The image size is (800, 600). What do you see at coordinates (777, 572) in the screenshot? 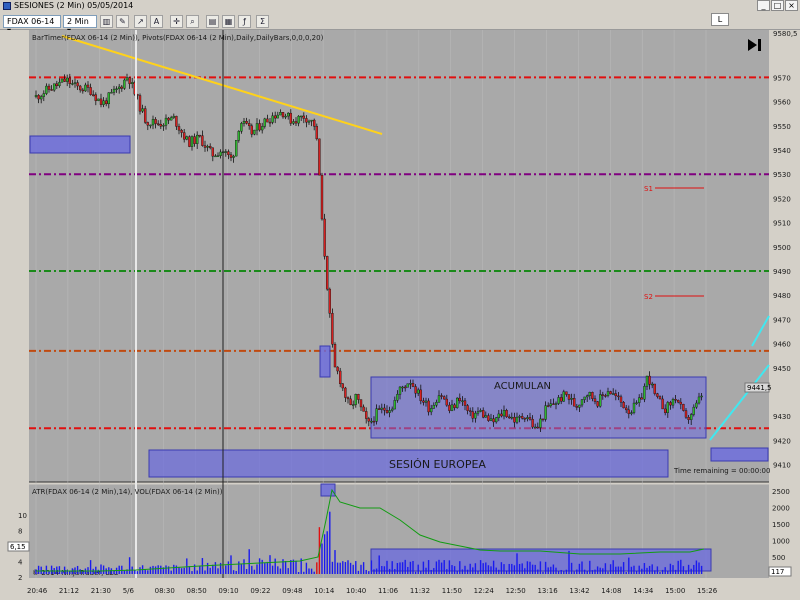
I see `vol-value: 117` at bounding box center [777, 572].